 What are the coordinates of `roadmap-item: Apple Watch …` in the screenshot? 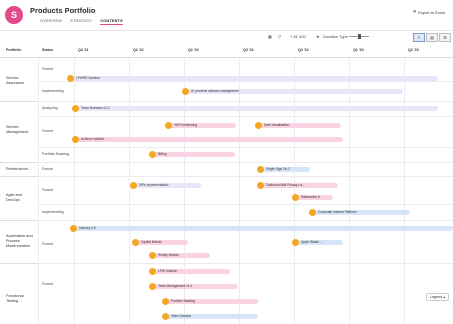 It's located at (317, 242).